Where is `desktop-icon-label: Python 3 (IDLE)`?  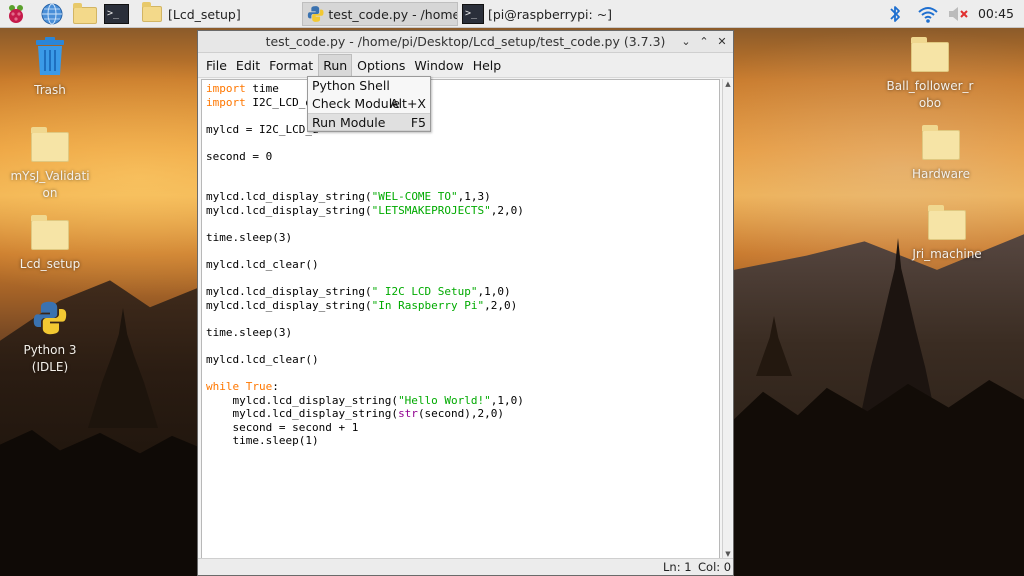
desktop-icon-label: Python 3 (IDLE) is located at coordinates (50, 358).